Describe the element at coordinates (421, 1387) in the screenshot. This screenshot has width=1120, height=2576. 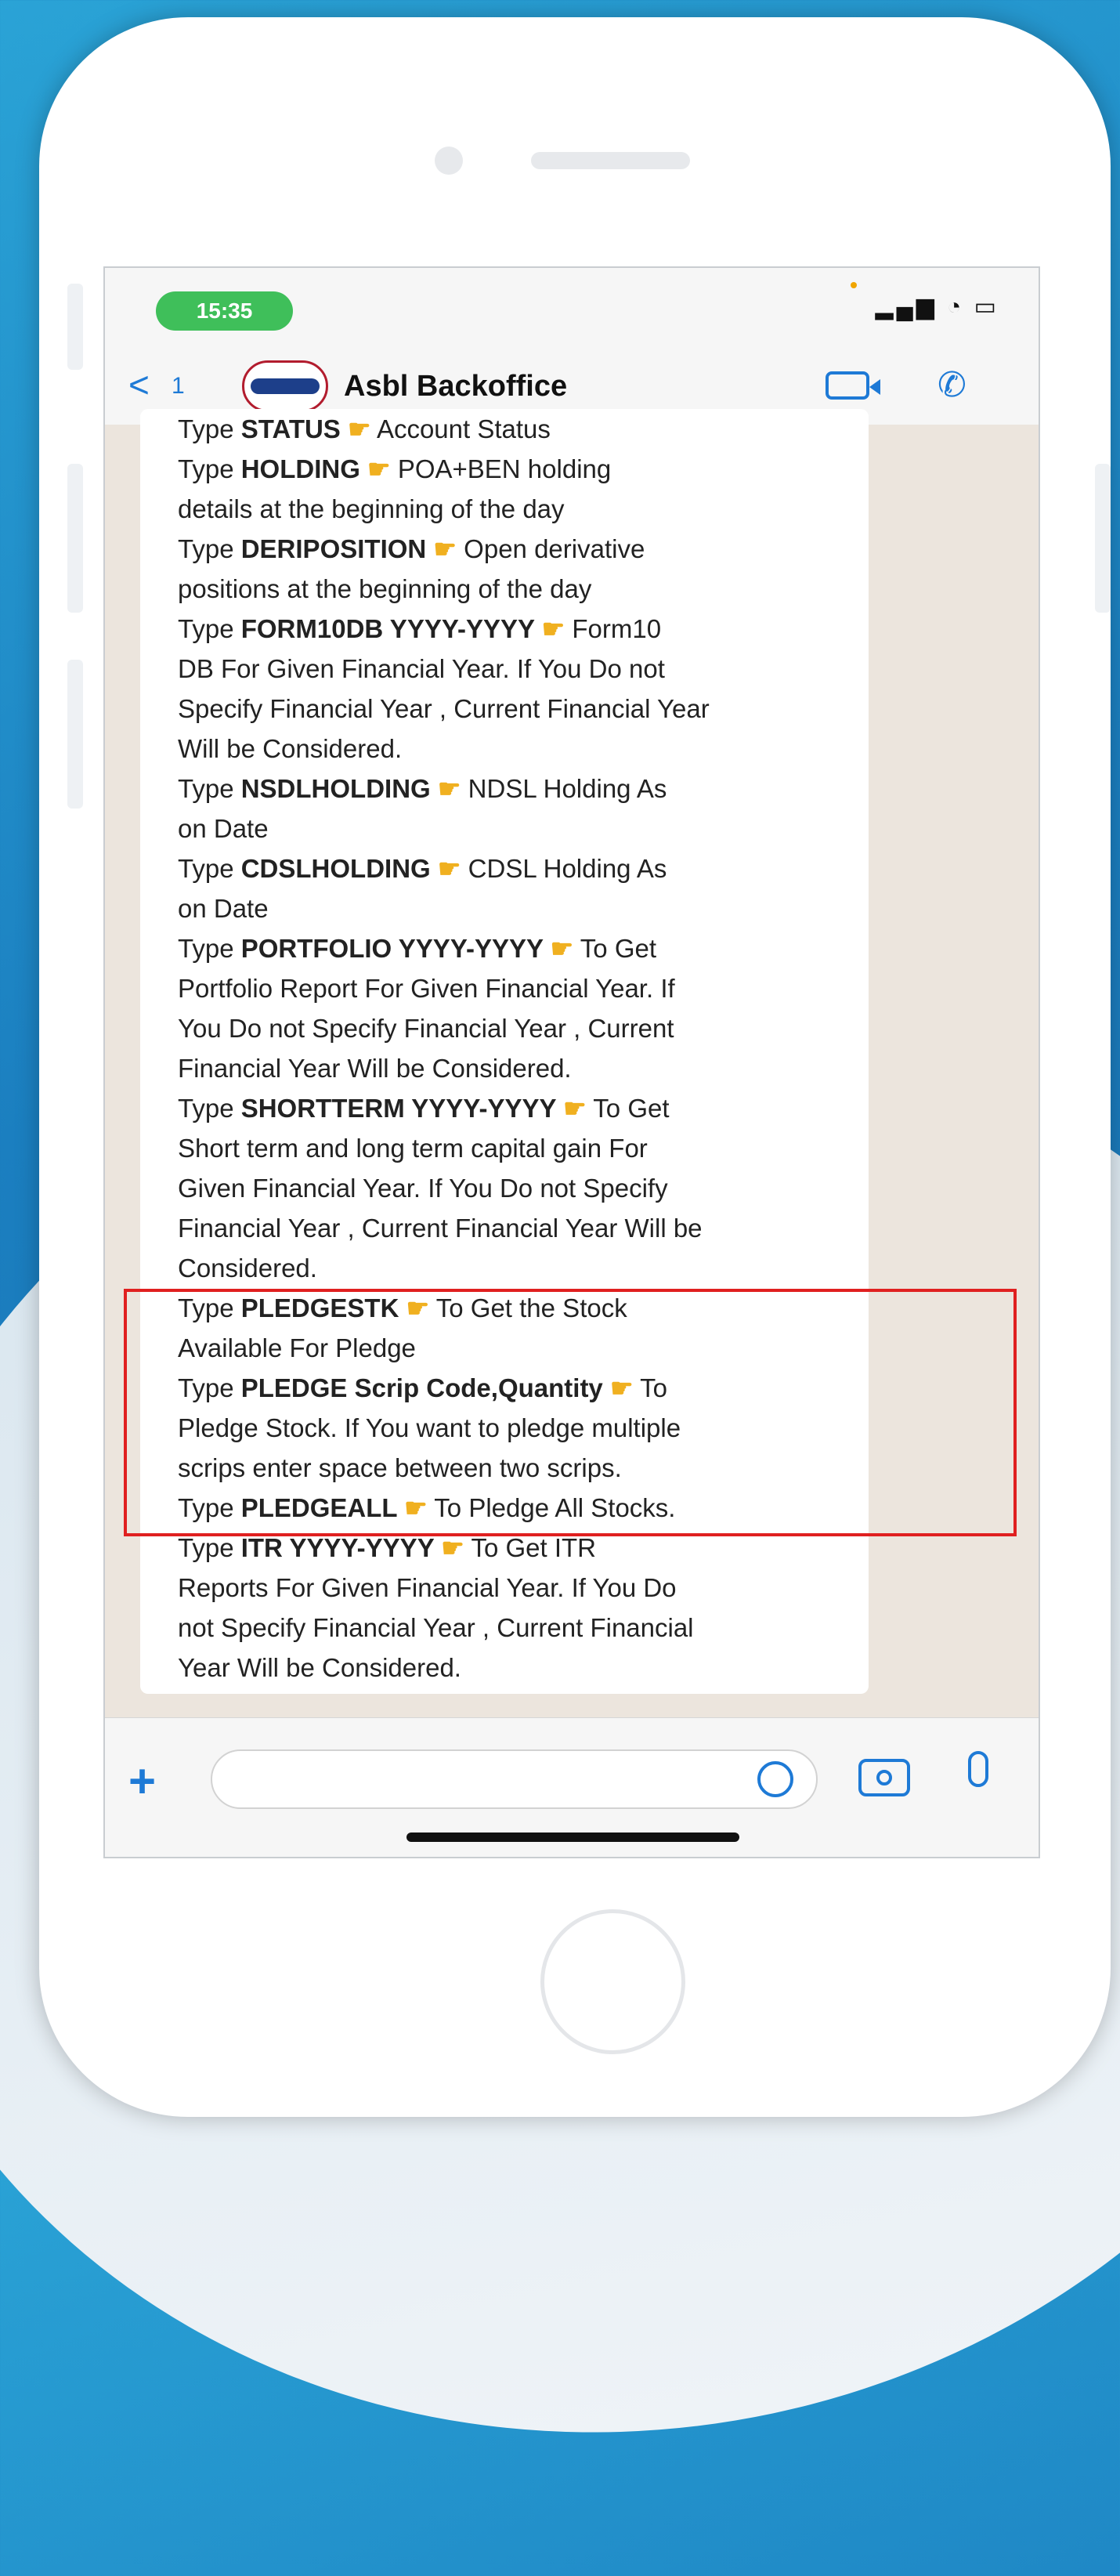
I see `command-keyword: PLEDGE Scrip Code,Quantity` at that location.